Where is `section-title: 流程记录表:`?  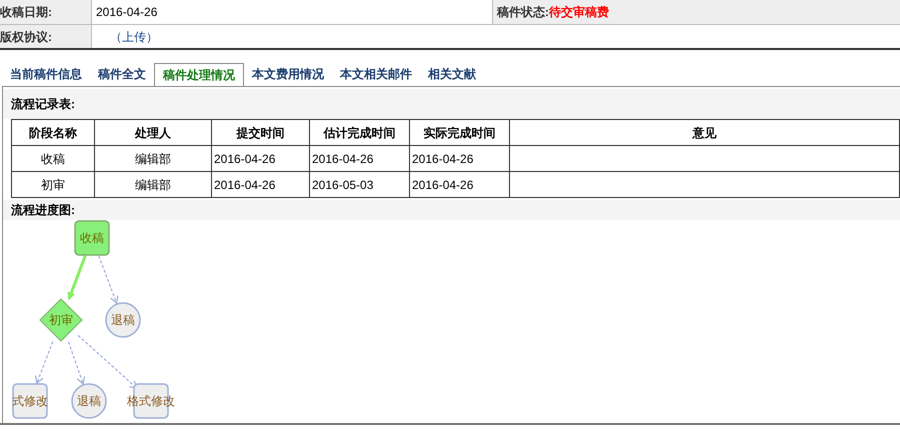
section-title: 流程记录表: is located at coordinates (43, 104).